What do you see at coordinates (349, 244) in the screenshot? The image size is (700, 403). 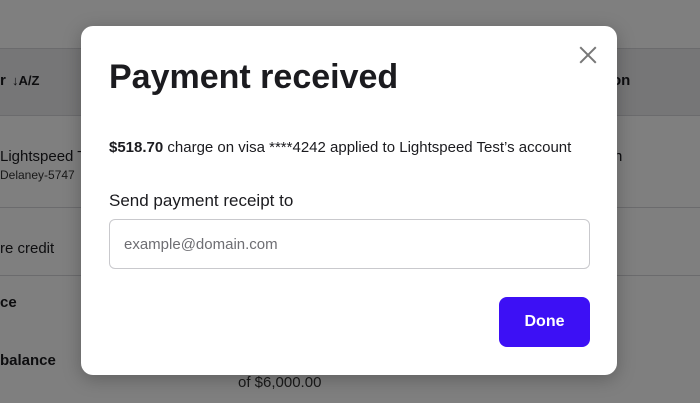 I see `receipt-email-input` at bounding box center [349, 244].